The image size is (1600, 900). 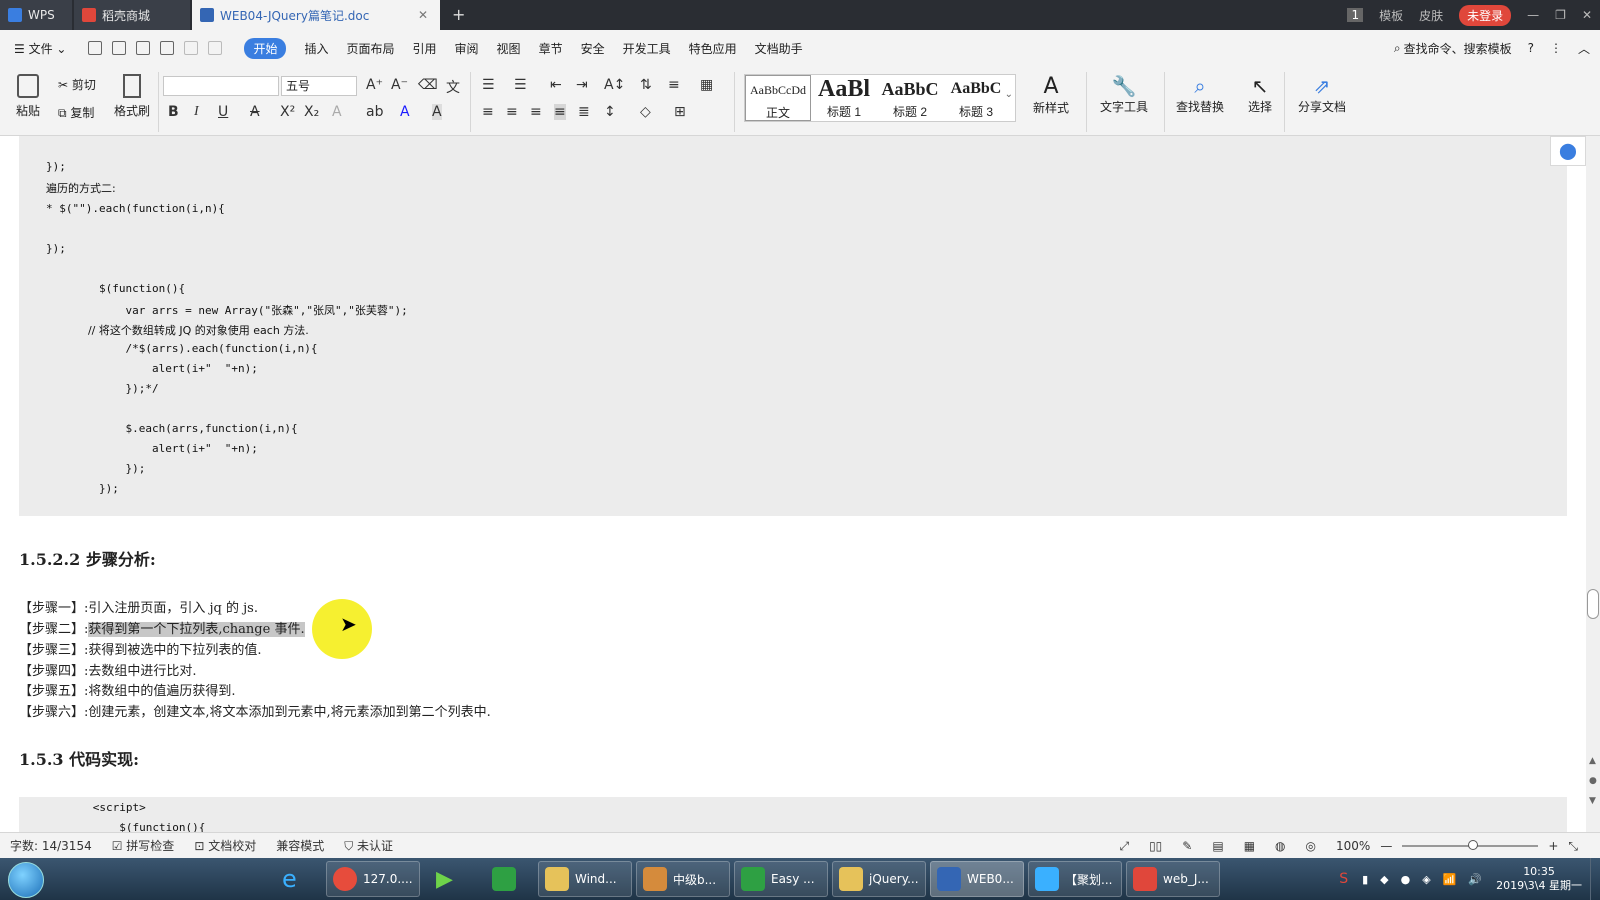 What do you see at coordinates (95, 48) in the screenshot?
I see `save-icon` at bounding box center [95, 48].